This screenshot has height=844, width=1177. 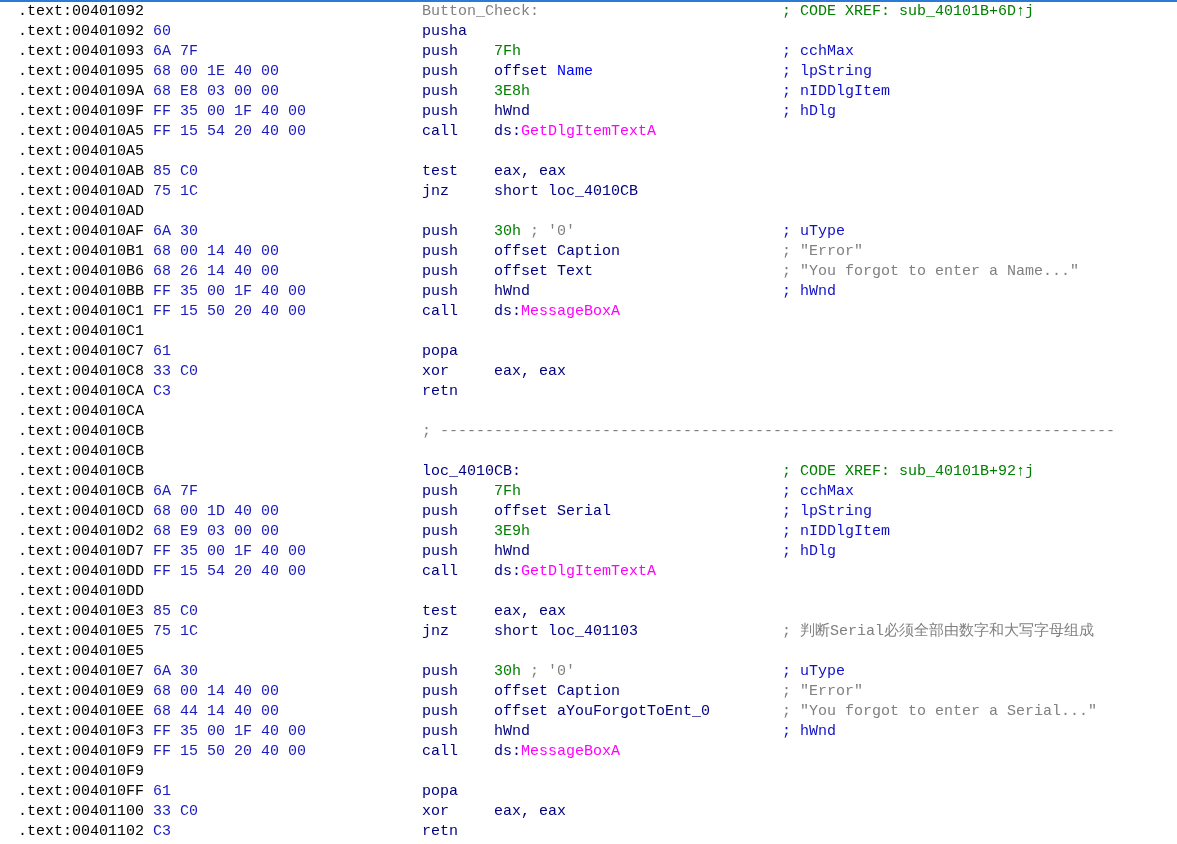 What do you see at coordinates (82, 792) in the screenshot?
I see `address-text: .text:004010FF` at bounding box center [82, 792].